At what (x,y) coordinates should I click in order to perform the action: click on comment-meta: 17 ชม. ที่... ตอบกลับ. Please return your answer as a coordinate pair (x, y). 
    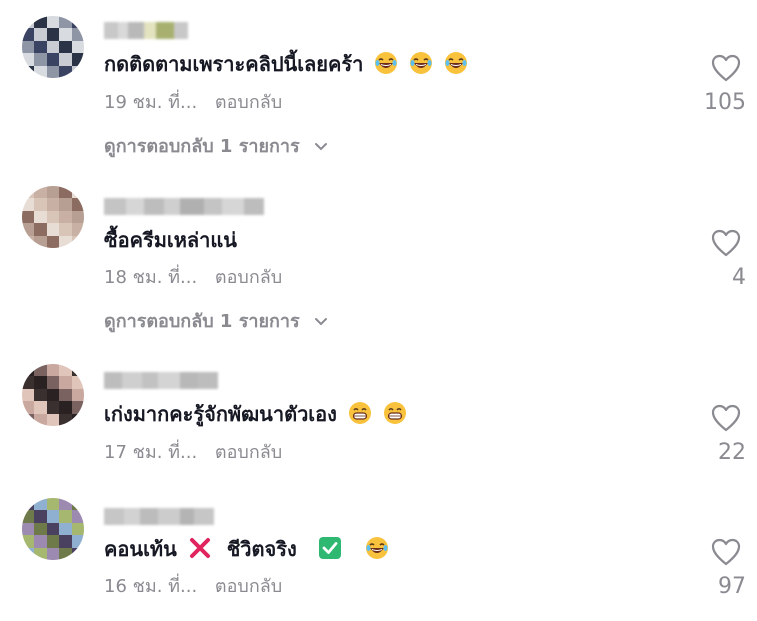
    Looking at the image, I should click on (193, 453).